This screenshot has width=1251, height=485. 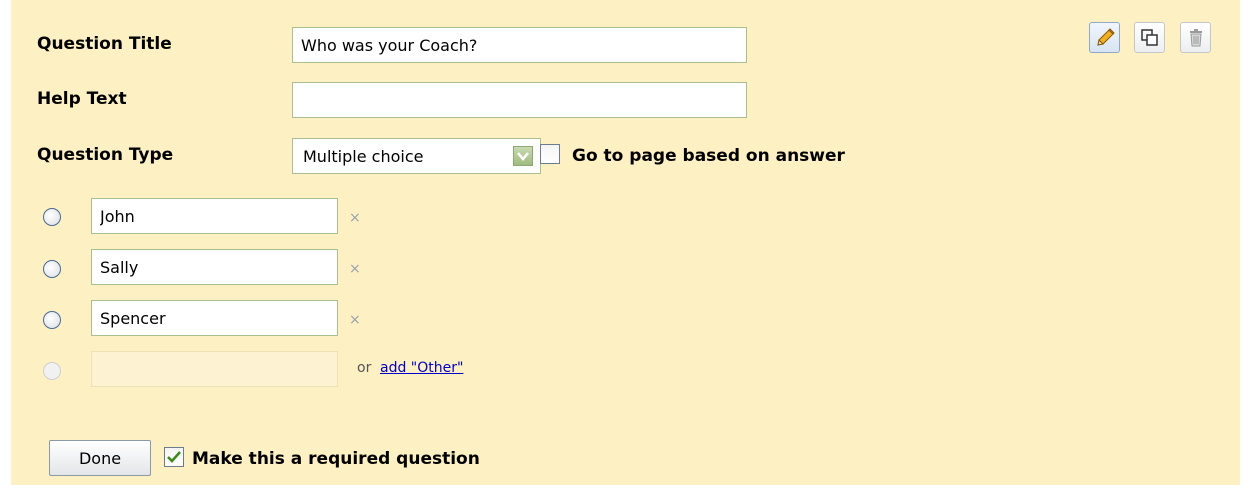 What do you see at coordinates (519, 45) in the screenshot?
I see `question-title-input` at bounding box center [519, 45].